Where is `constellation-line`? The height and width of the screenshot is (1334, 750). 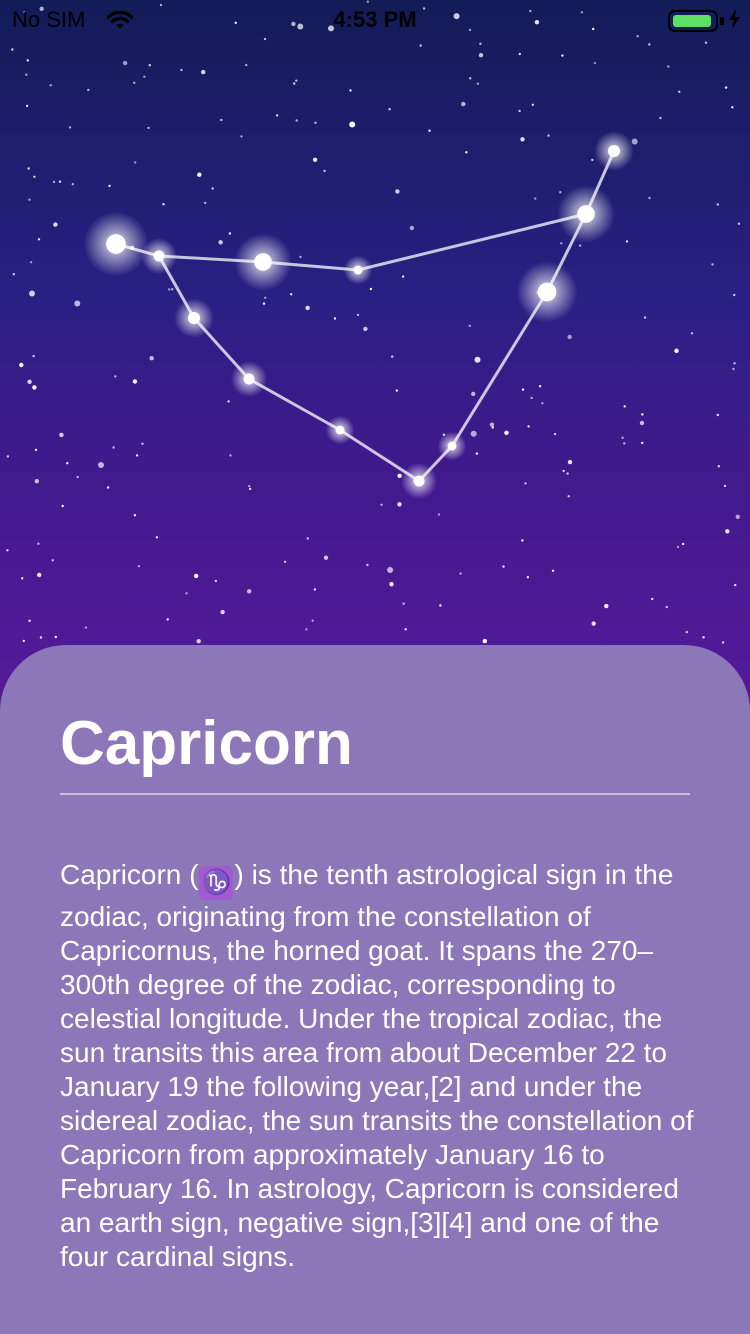
constellation-line is located at coordinates (472, 242).